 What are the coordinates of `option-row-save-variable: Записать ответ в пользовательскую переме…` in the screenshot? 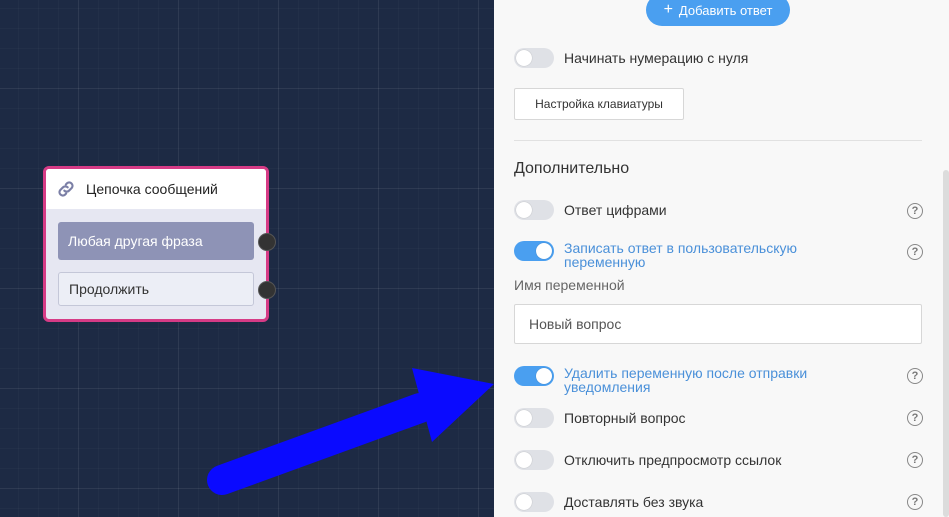 It's located at (655, 255).